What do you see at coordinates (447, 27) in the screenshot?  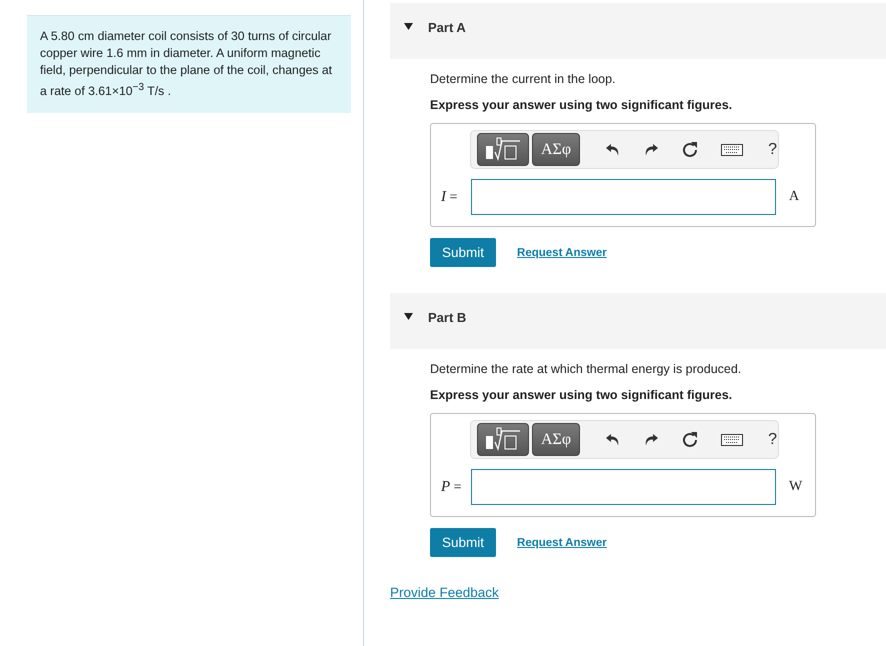 I see `part-title: Part A` at bounding box center [447, 27].